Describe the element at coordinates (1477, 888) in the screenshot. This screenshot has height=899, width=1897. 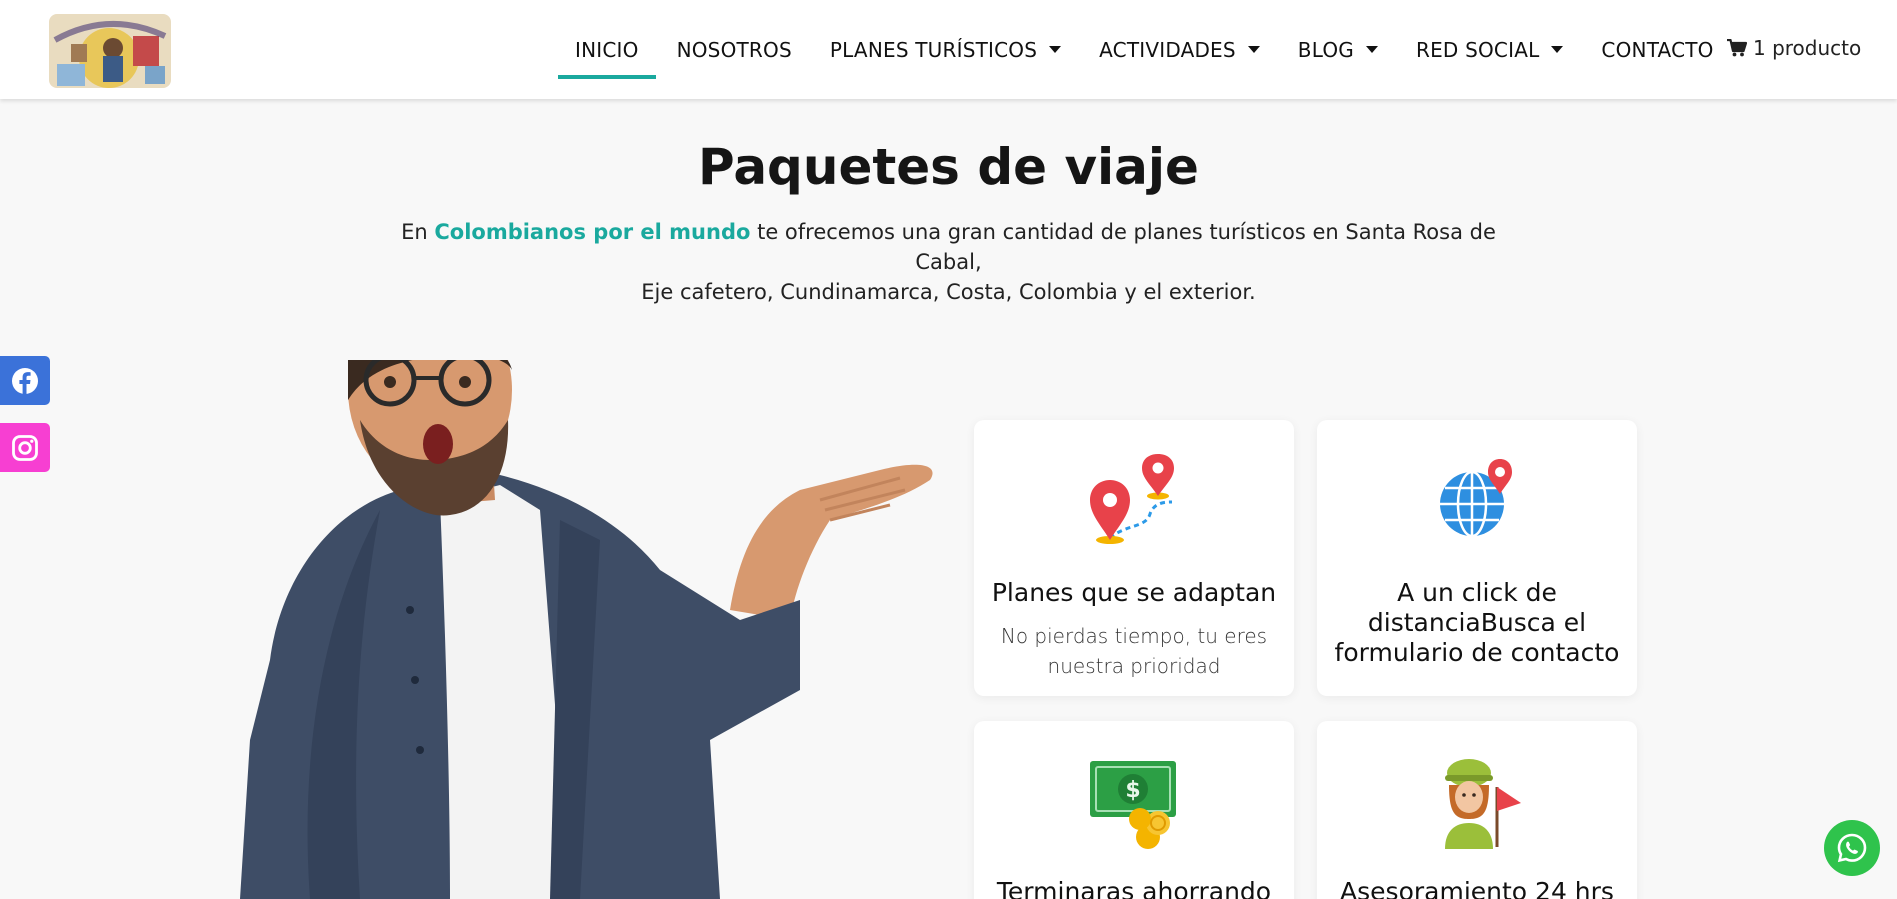
I see `card-title: Asesoramiento 24 hrs` at that location.